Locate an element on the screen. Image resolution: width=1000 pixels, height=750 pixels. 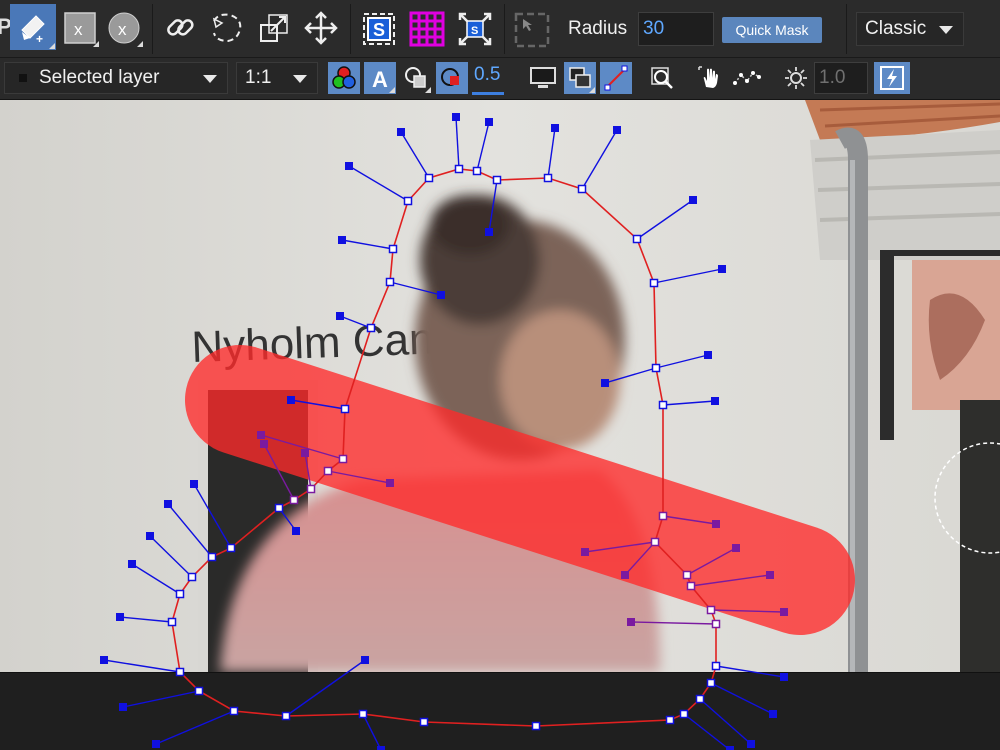
tool-partial-icon: P is located at coordinates (6, 28).